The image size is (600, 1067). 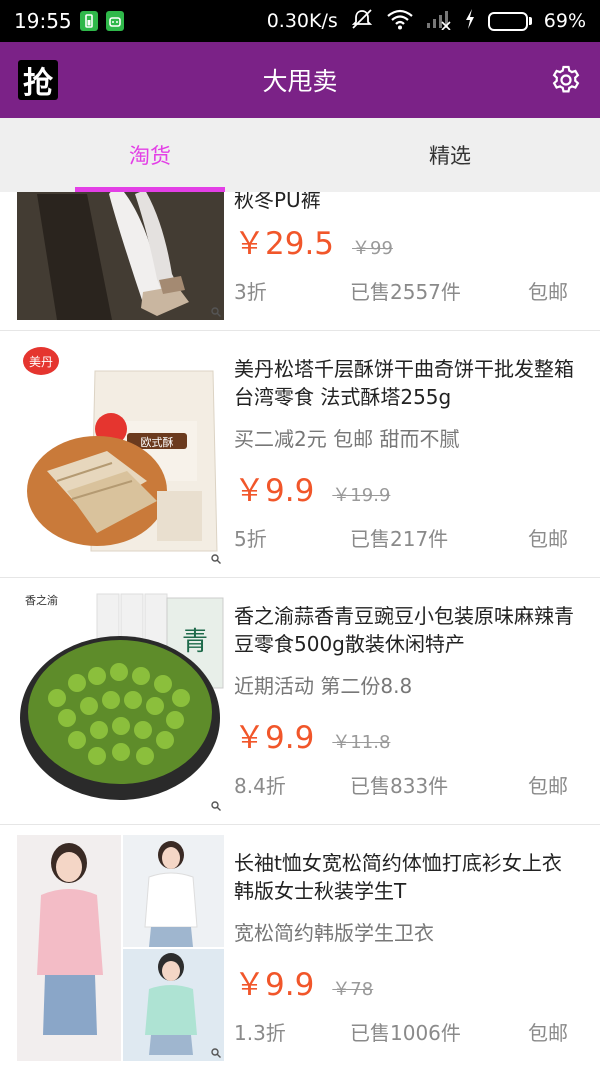 I want to click on battery-percent: 69%, so click(x=564, y=21).